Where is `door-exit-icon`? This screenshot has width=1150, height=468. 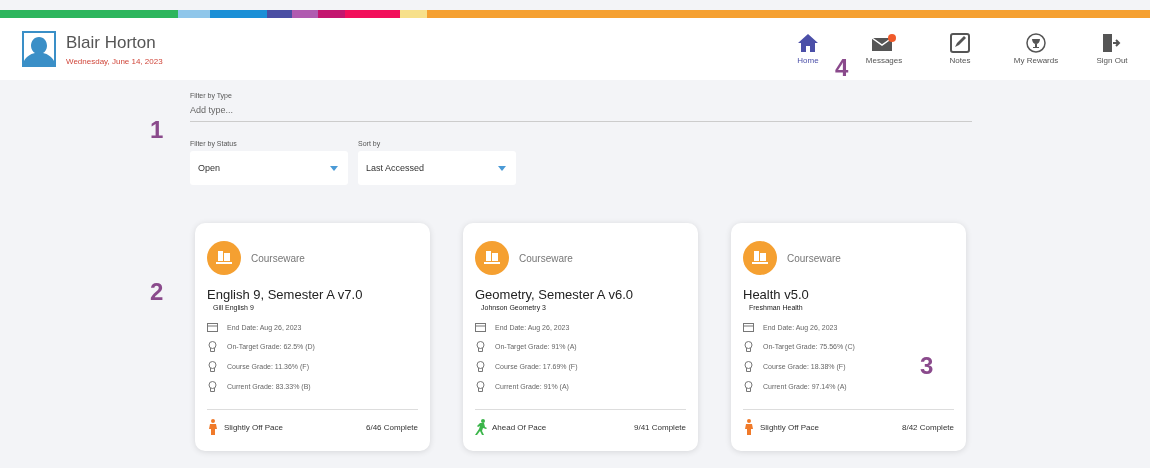
door-exit-icon is located at coordinates (1112, 43).